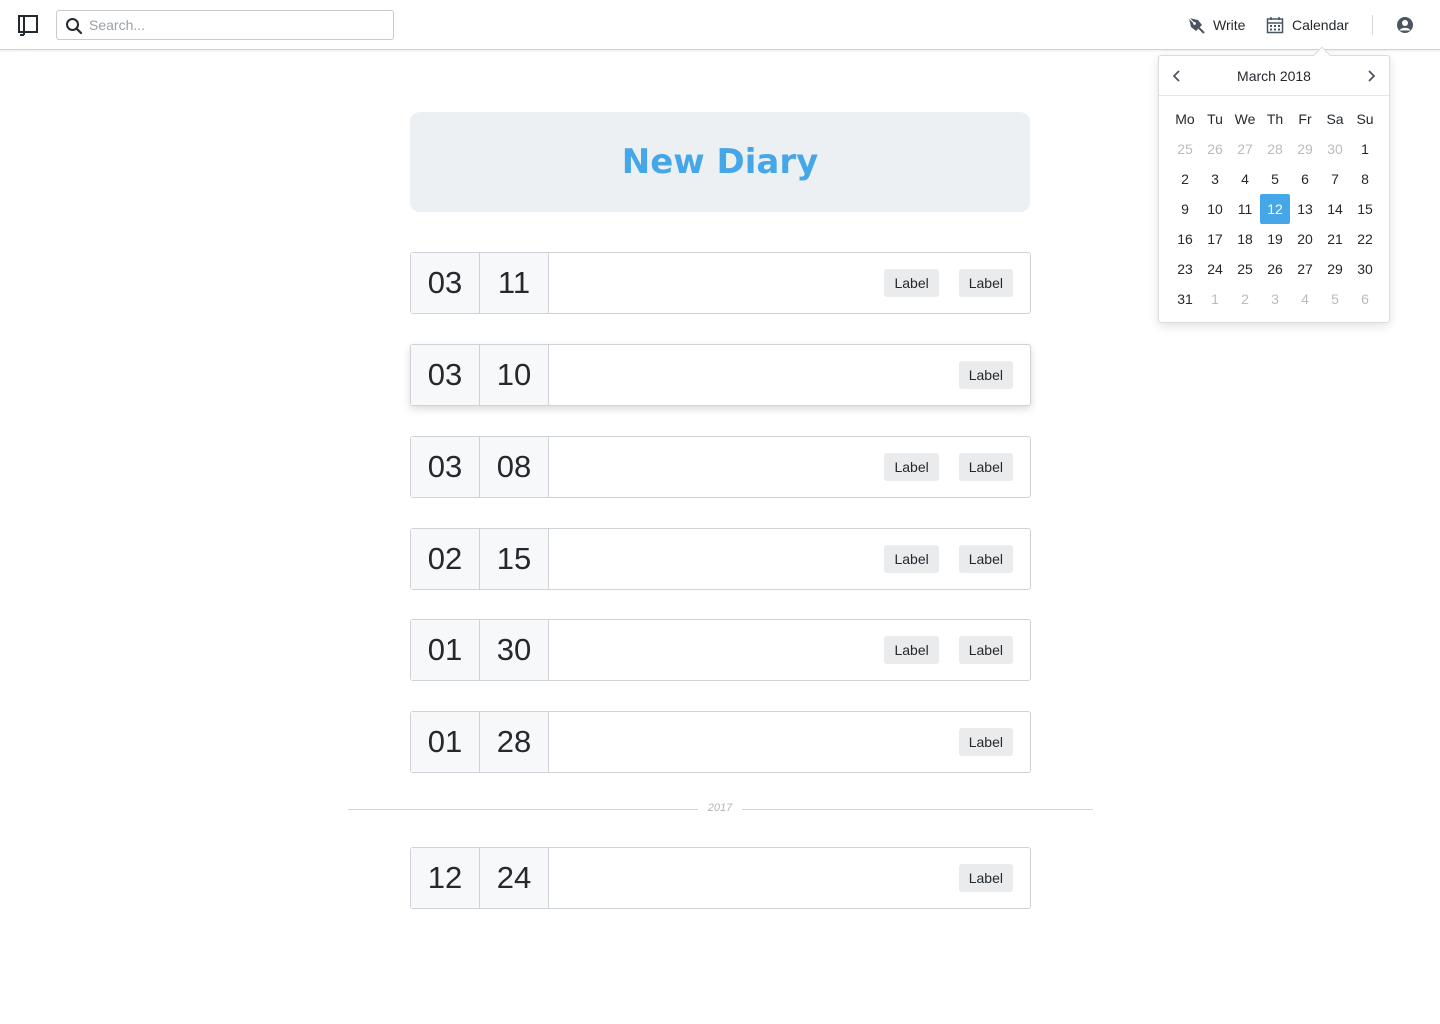  Describe the element at coordinates (234, 25) in the screenshot. I see `search-input` at that location.